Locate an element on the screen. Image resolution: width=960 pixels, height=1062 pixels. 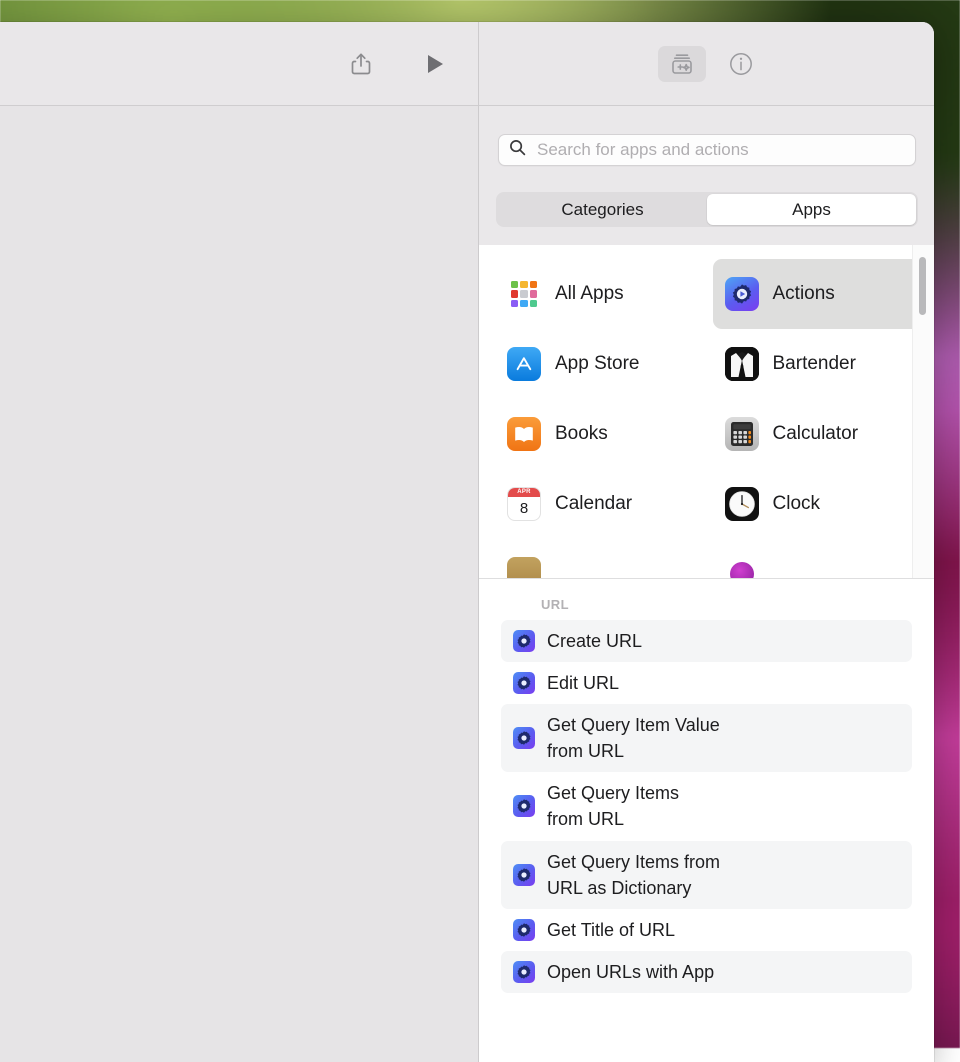
app-store-icon is located at coordinates (524, 364).